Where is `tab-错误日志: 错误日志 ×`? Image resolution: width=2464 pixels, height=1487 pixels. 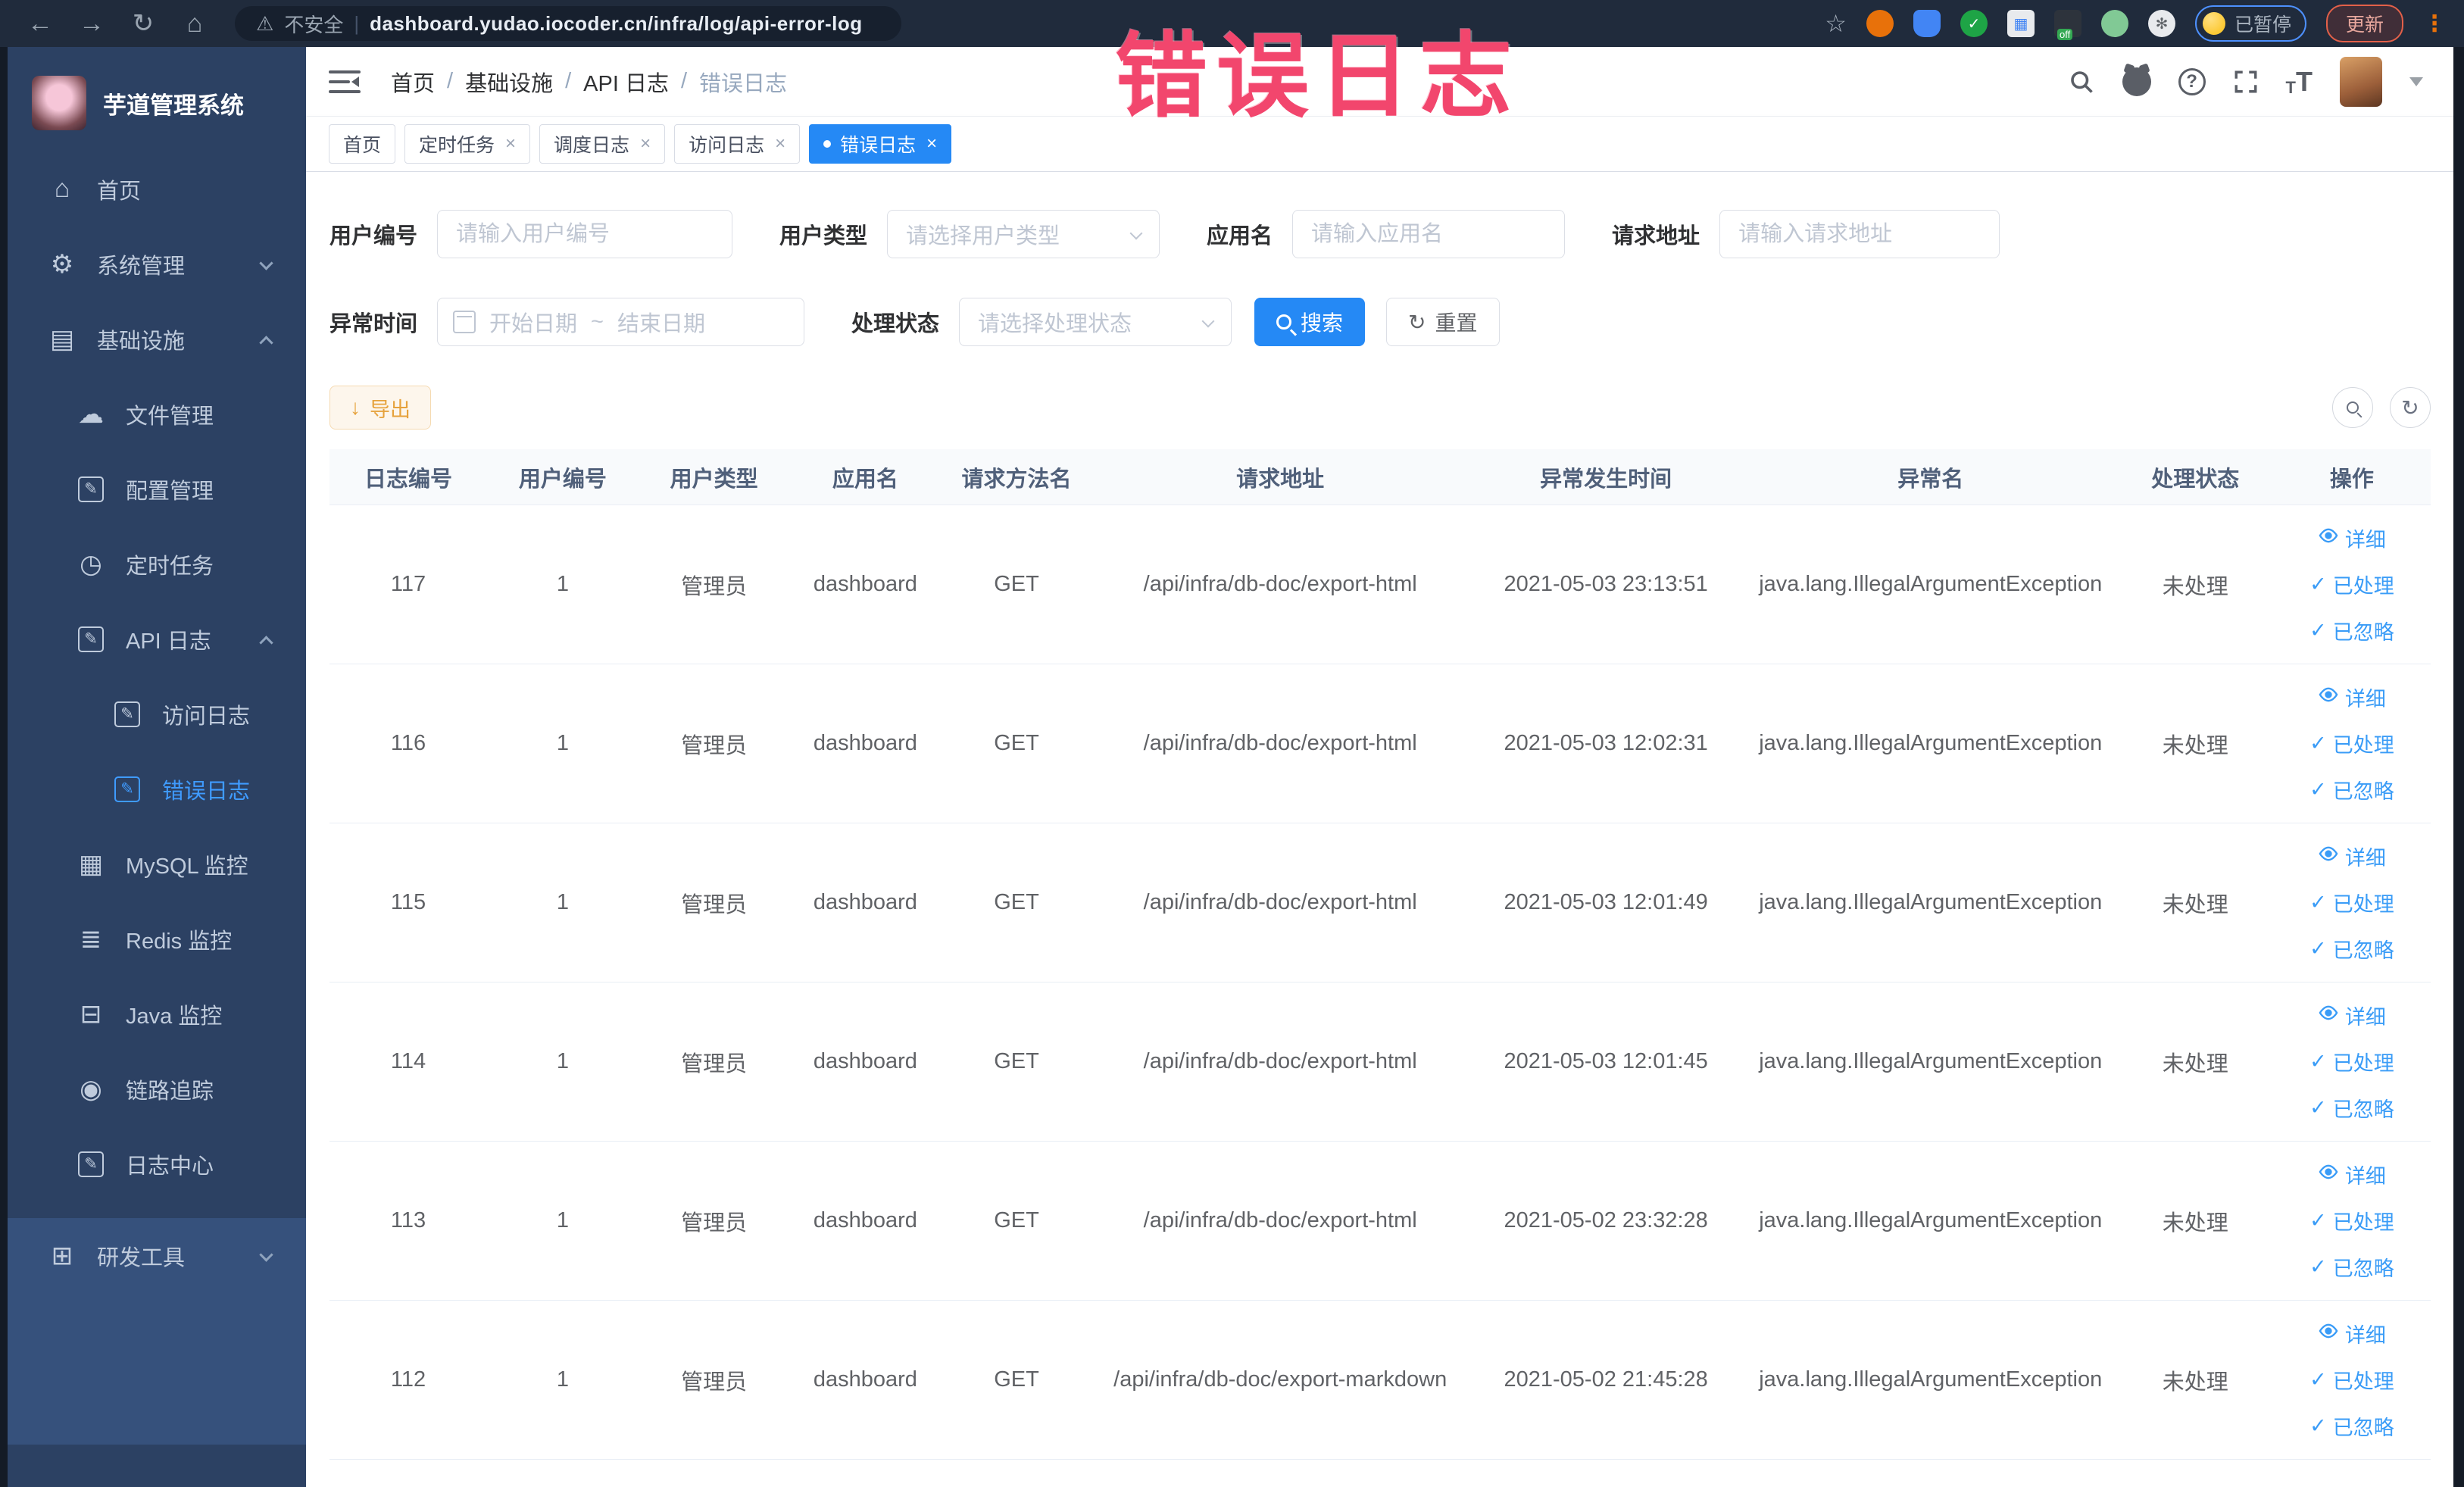 tab-错误日志: 错误日志 × is located at coordinates (880, 144).